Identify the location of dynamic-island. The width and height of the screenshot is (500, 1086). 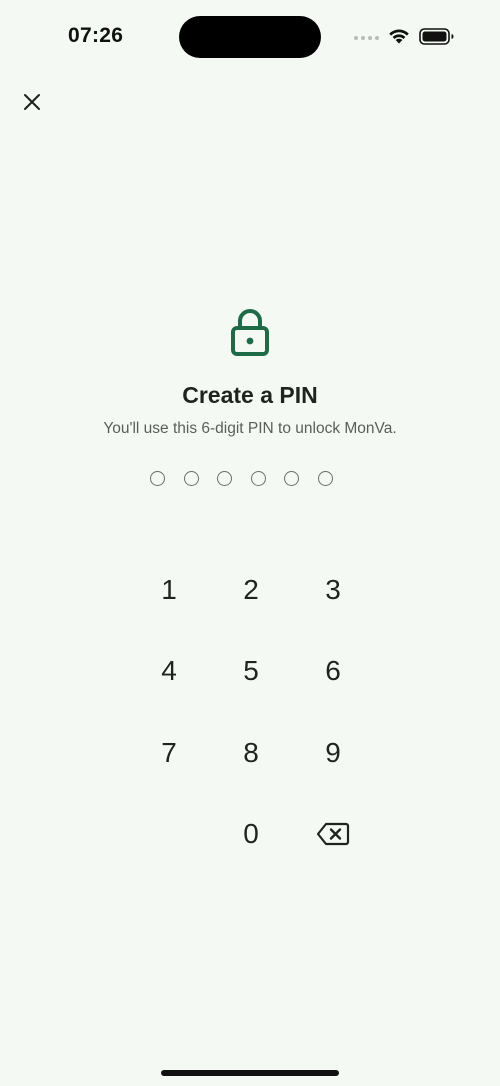
(250, 37).